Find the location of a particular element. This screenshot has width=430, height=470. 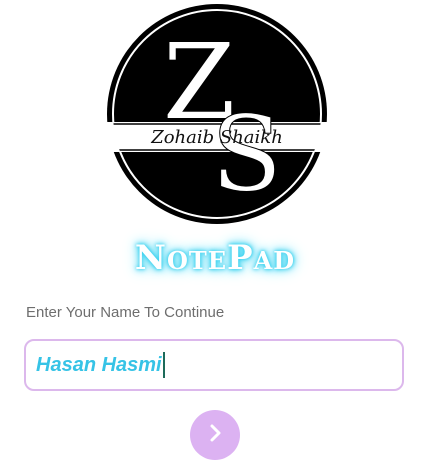

name-input-value: Hasan Hasmi is located at coordinates (99, 364).